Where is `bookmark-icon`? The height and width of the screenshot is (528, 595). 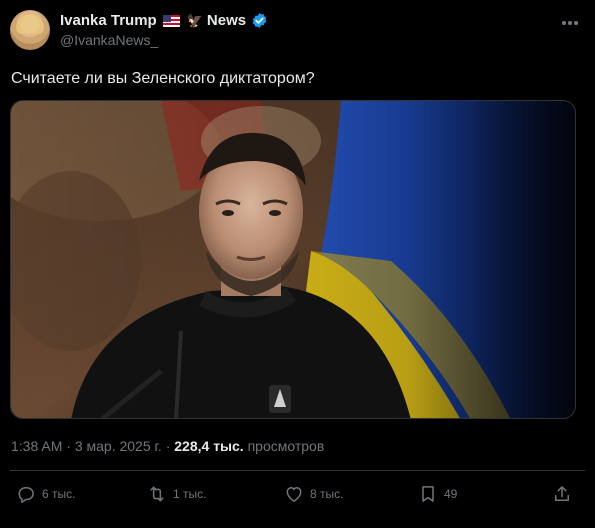 bookmark-icon is located at coordinates (428, 494).